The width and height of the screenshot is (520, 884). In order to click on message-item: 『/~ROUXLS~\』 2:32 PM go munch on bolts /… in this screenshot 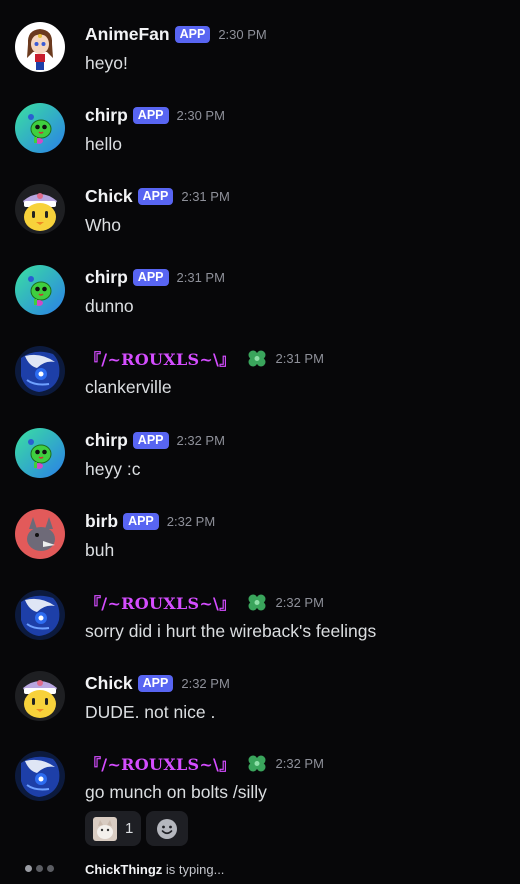, I will do `click(260, 778)`.